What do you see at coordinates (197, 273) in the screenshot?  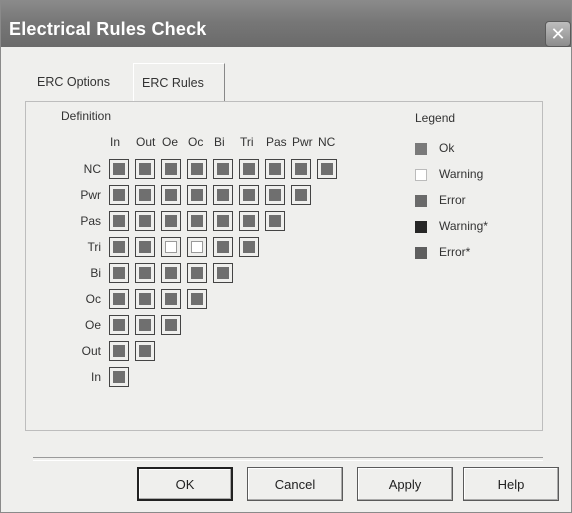 I see `matrix-cell-bi-oc` at bounding box center [197, 273].